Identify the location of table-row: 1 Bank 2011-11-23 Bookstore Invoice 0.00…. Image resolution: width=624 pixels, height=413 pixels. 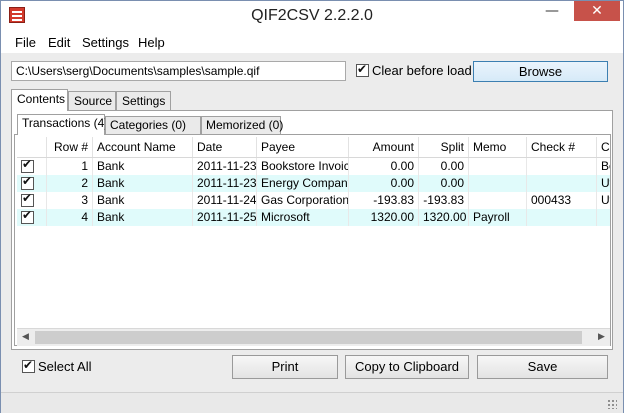
(313, 166).